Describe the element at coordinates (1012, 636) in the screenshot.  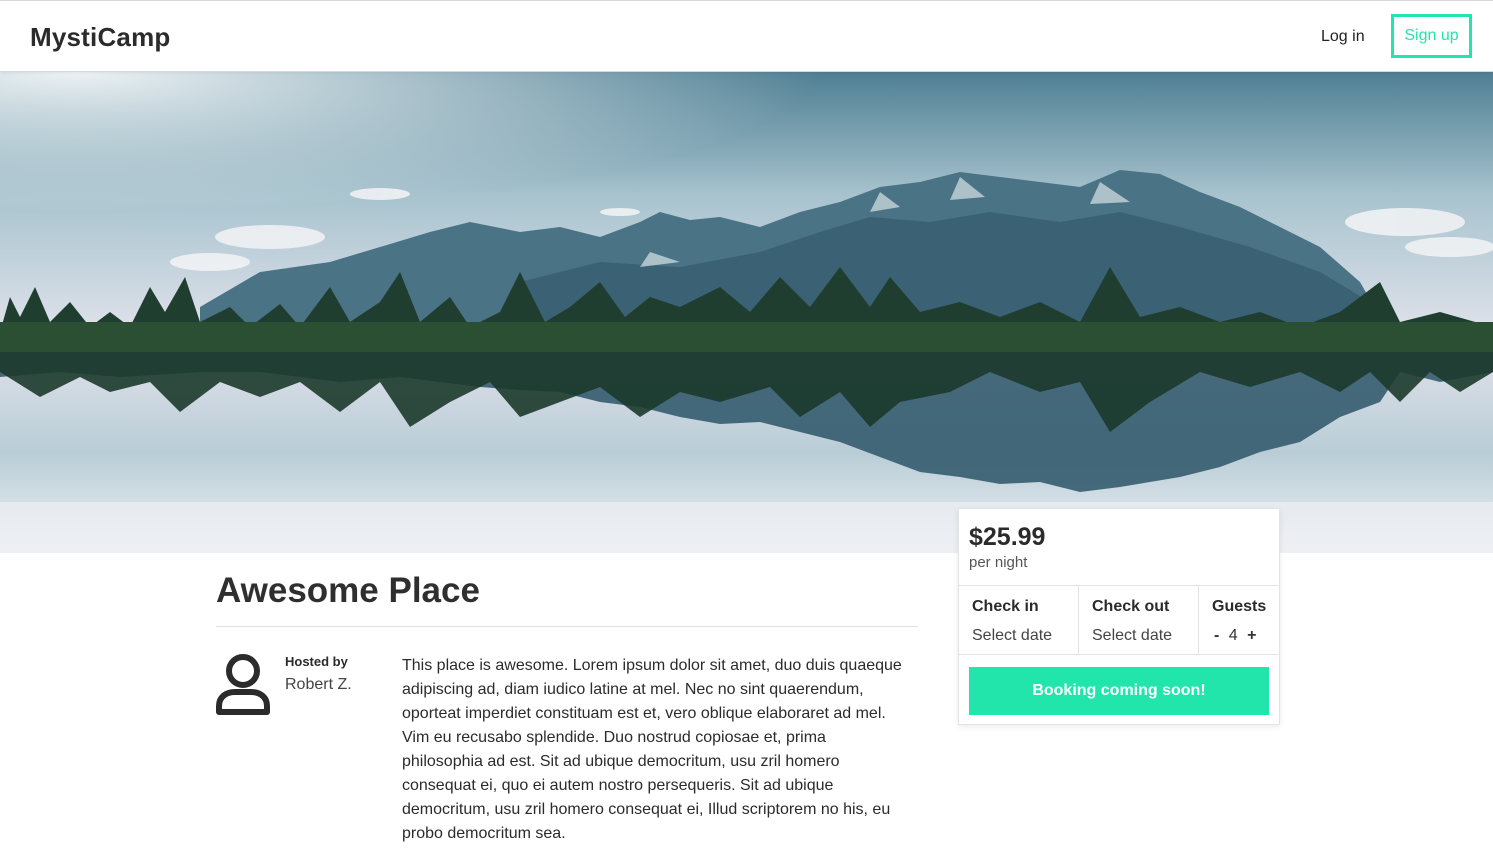
I see `check-in-date-picker: Select date` at that location.